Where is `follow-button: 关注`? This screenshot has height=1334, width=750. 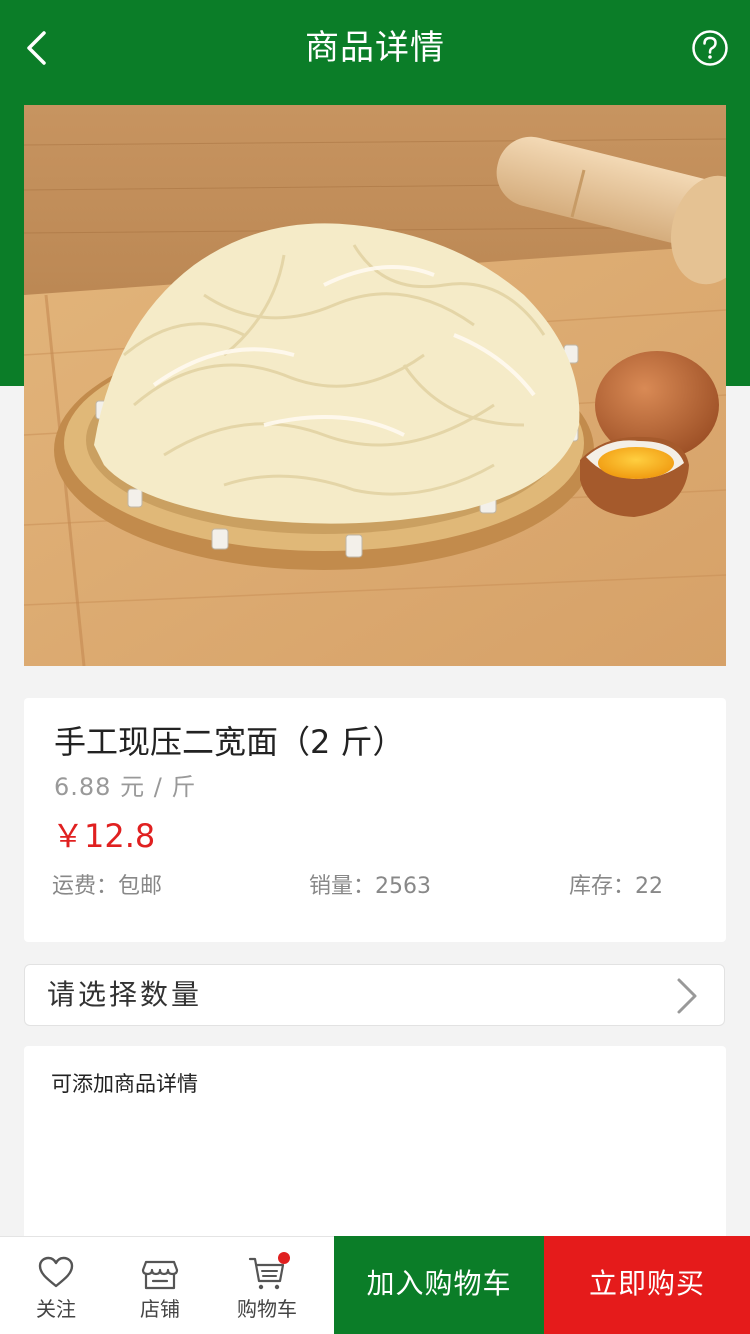 follow-button: 关注 is located at coordinates (56, 1285).